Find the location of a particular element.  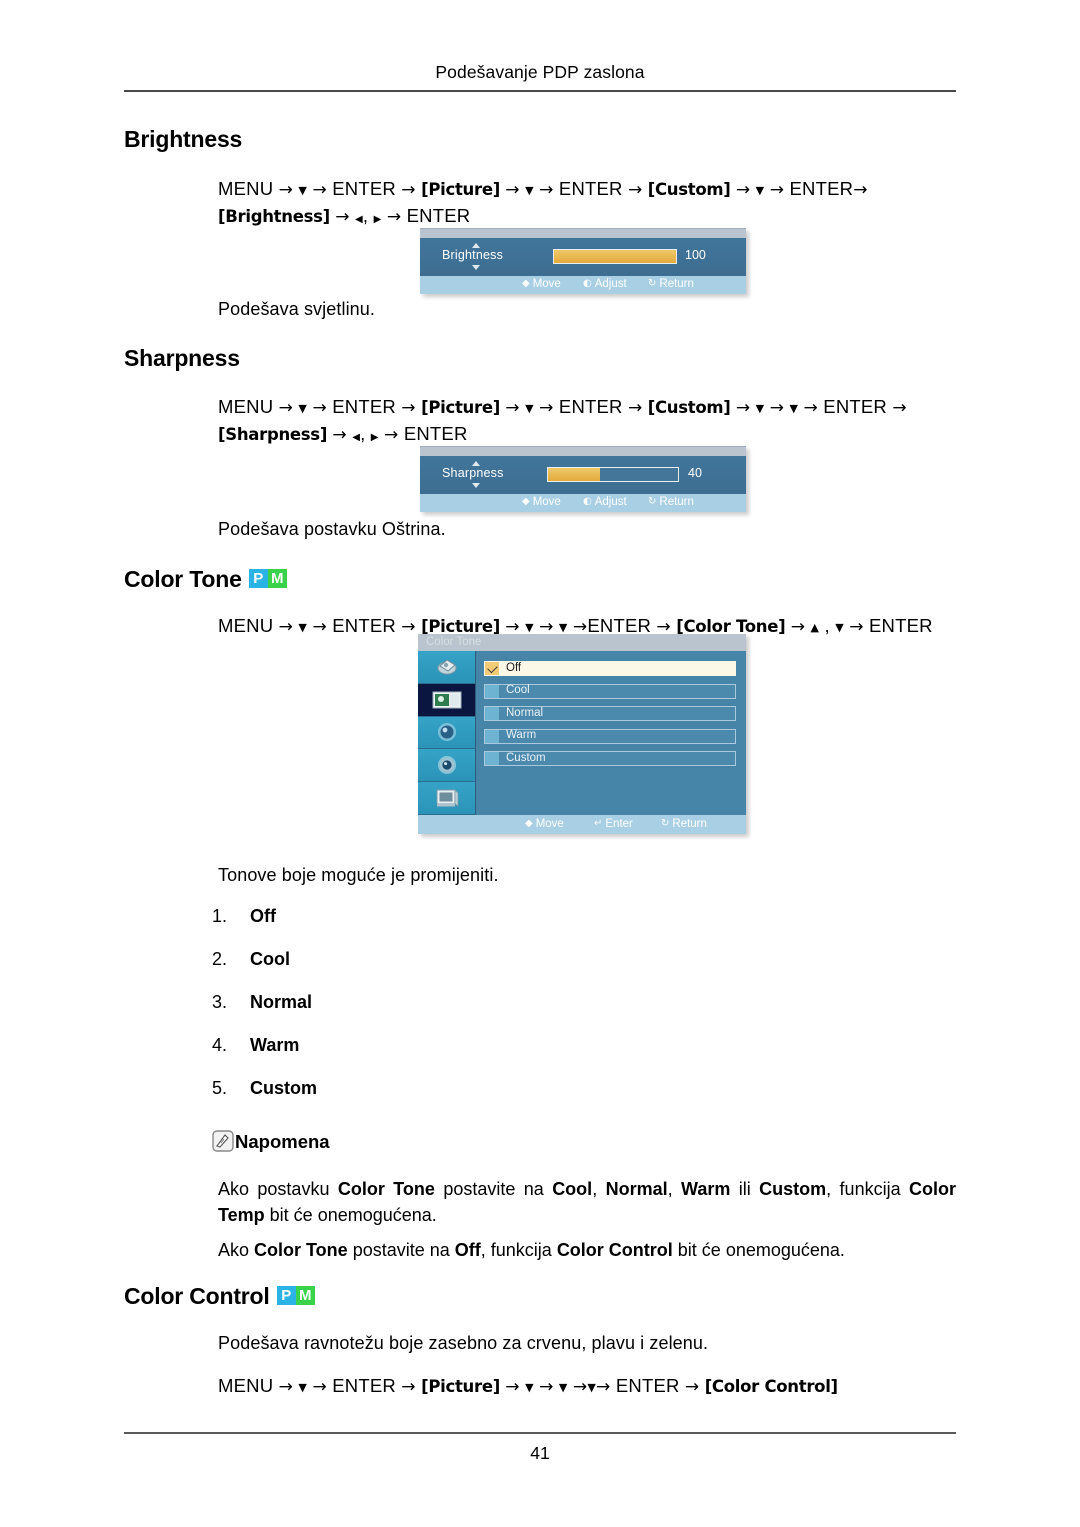

list-item-label: Cool is located at coordinates (270, 959).